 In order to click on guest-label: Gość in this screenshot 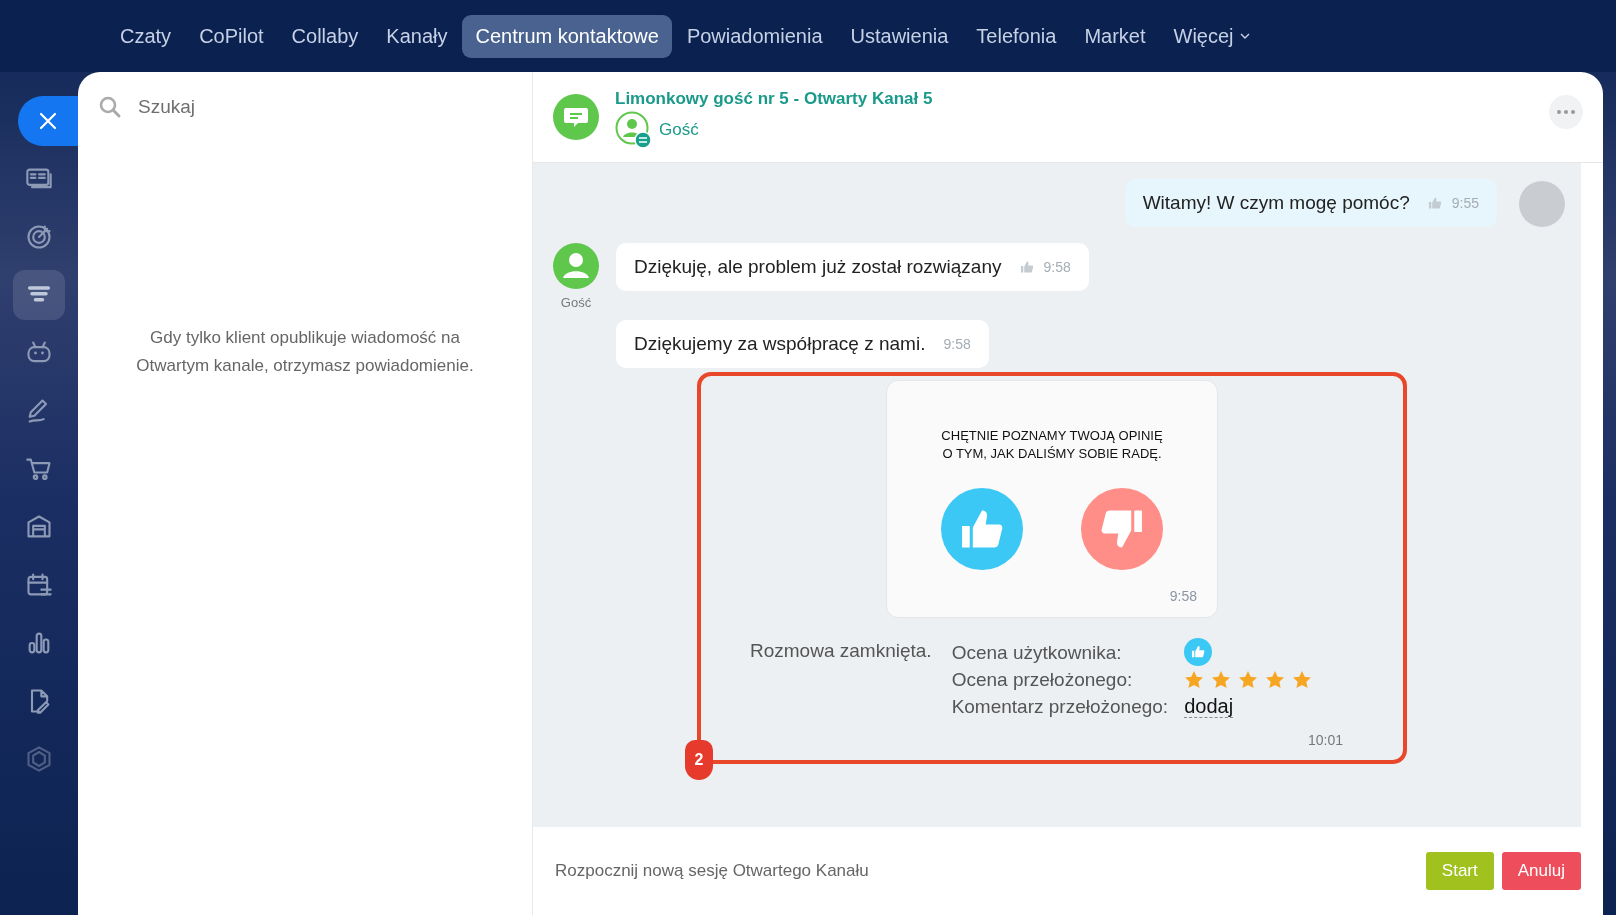, I will do `click(679, 130)`.